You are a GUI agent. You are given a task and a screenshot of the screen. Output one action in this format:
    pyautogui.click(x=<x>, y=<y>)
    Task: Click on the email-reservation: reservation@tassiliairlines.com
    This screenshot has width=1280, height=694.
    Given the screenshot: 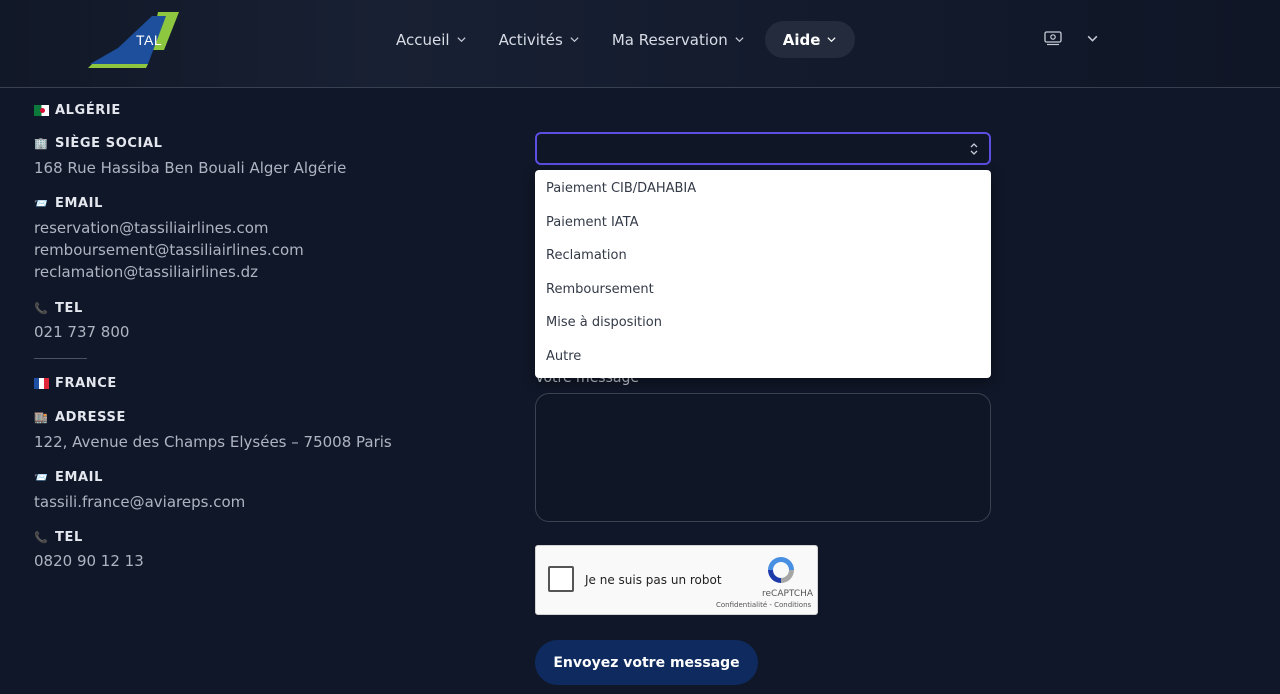 What is the action you would take?
    pyautogui.click(x=151, y=228)
    